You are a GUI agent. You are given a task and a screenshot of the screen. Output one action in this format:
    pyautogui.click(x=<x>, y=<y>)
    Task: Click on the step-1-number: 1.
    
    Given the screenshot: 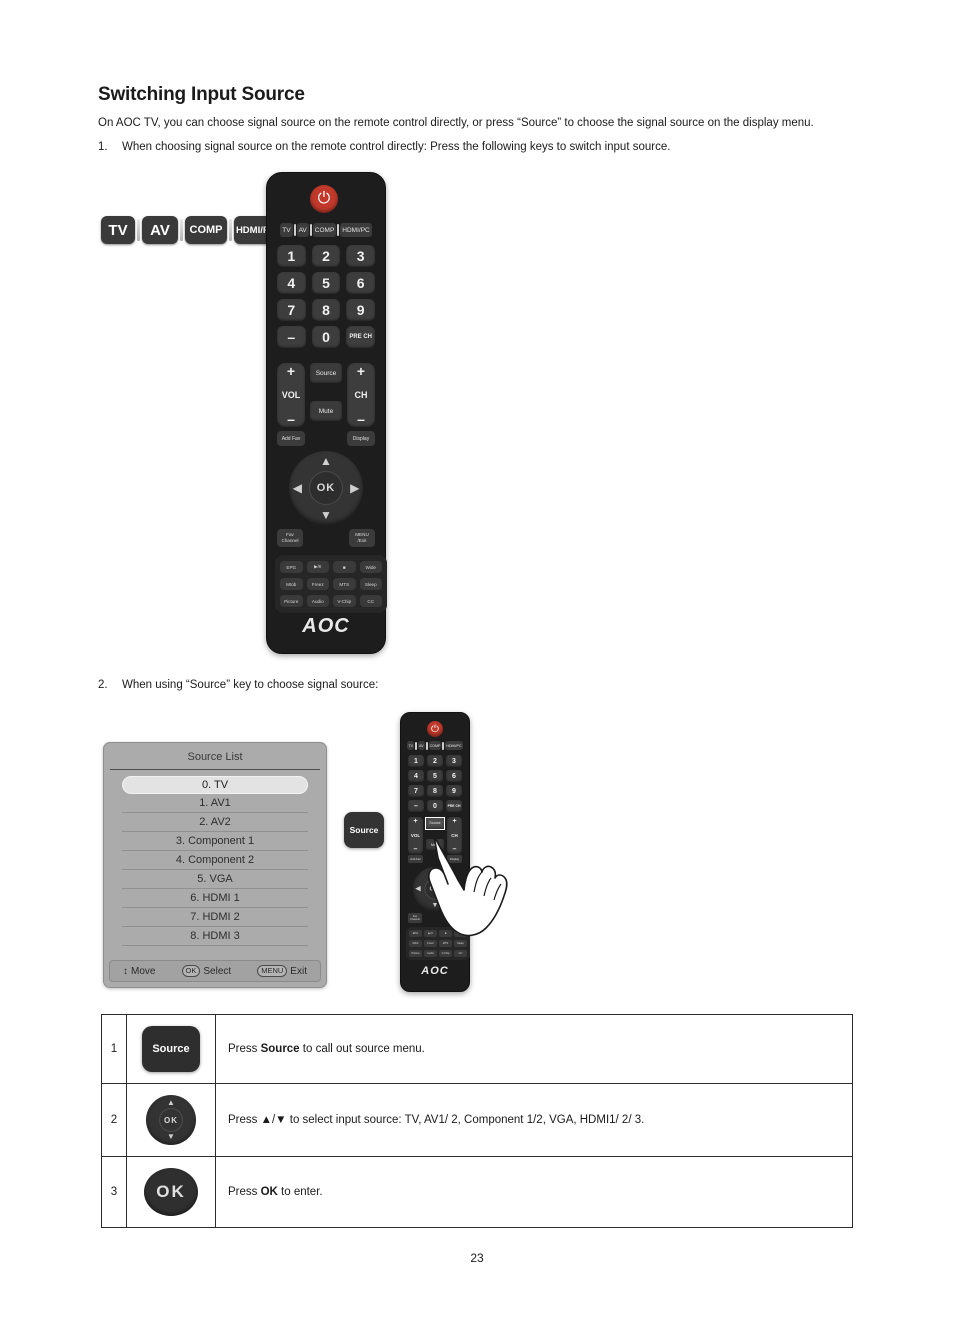 What is the action you would take?
    pyautogui.click(x=103, y=147)
    